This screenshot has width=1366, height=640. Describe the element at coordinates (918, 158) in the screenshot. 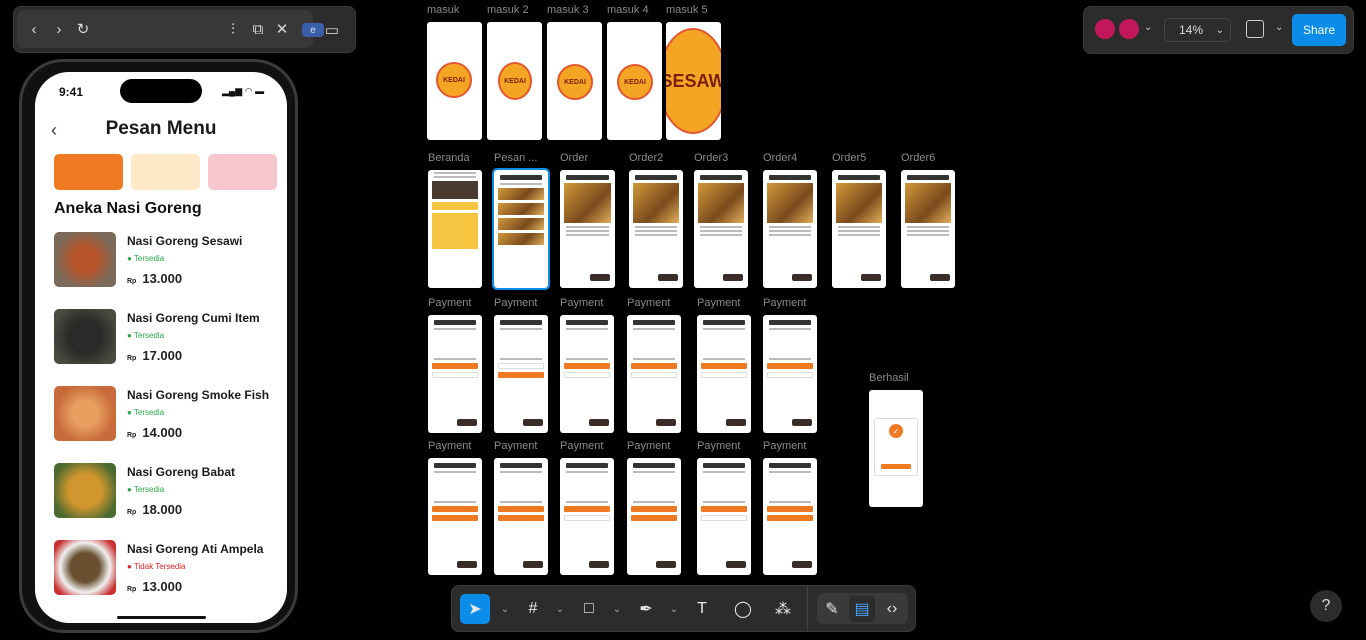

I see `frame-label: Order6` at that location.